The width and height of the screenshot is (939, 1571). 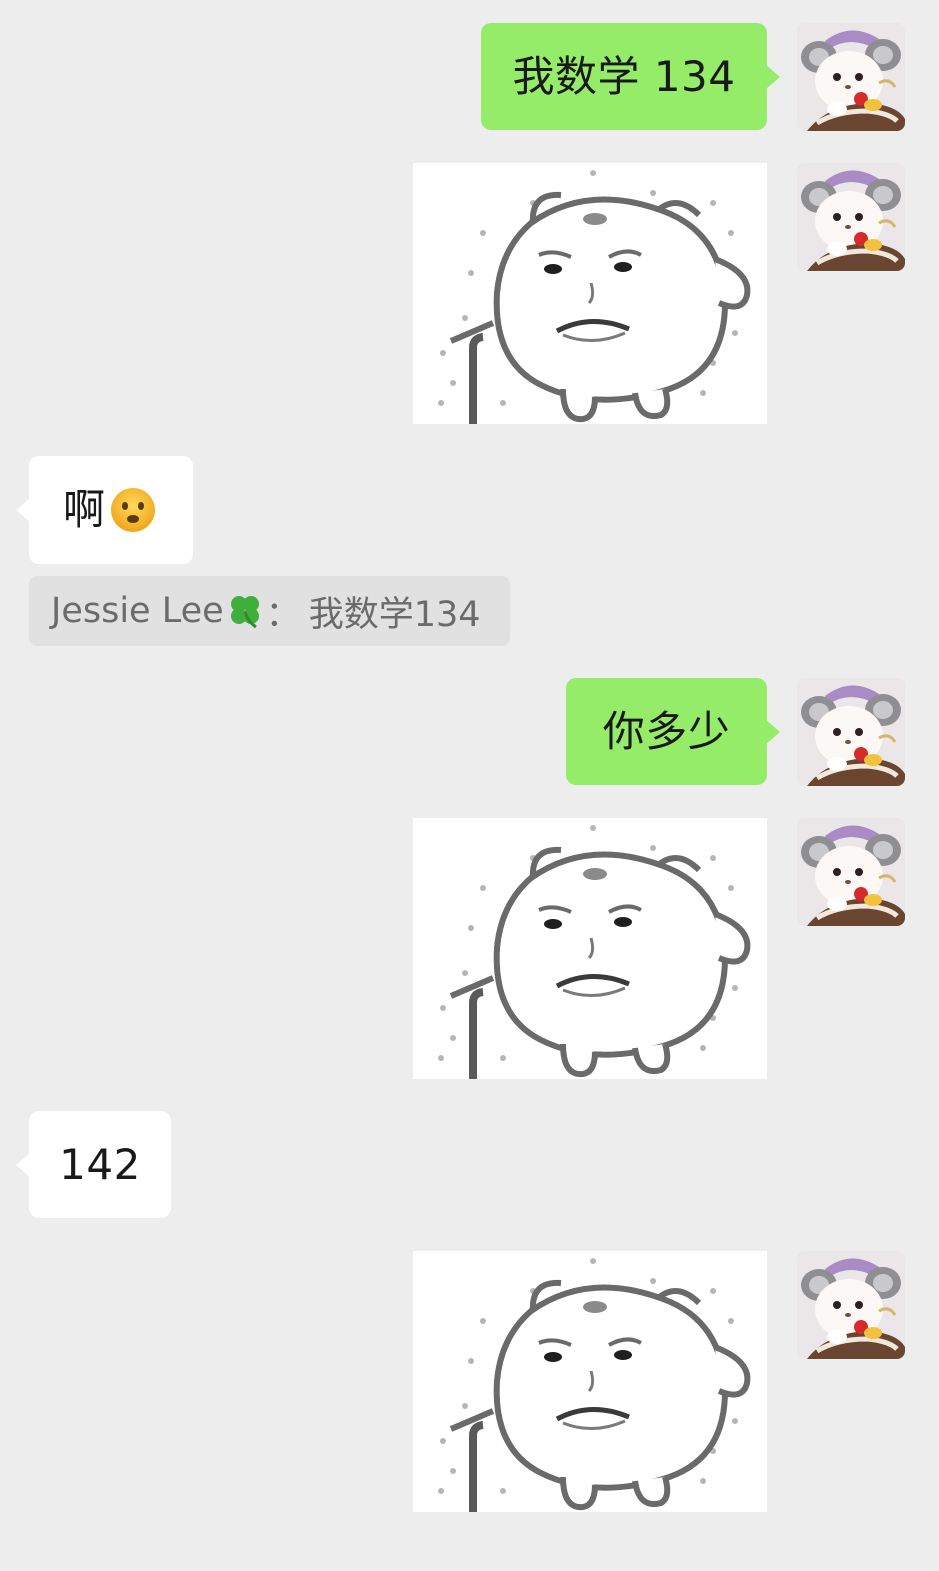 I want to click on message-bubble-outgoing: 你多少, so click(x=673, y=731).